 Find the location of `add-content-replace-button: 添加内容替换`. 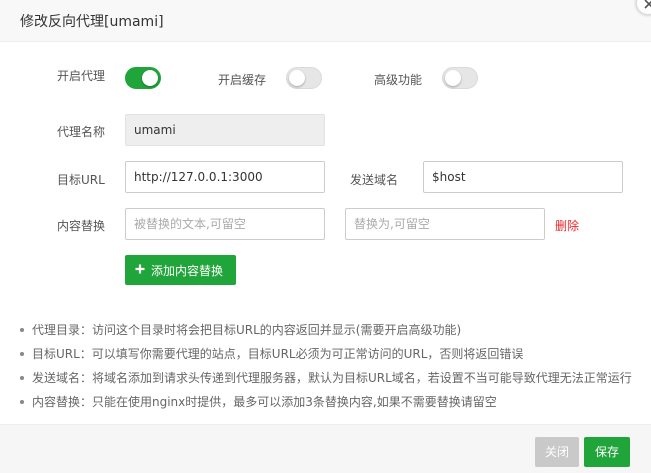

add-content-replace-button: 添加内容替换 is located at coordinates (180, 270).